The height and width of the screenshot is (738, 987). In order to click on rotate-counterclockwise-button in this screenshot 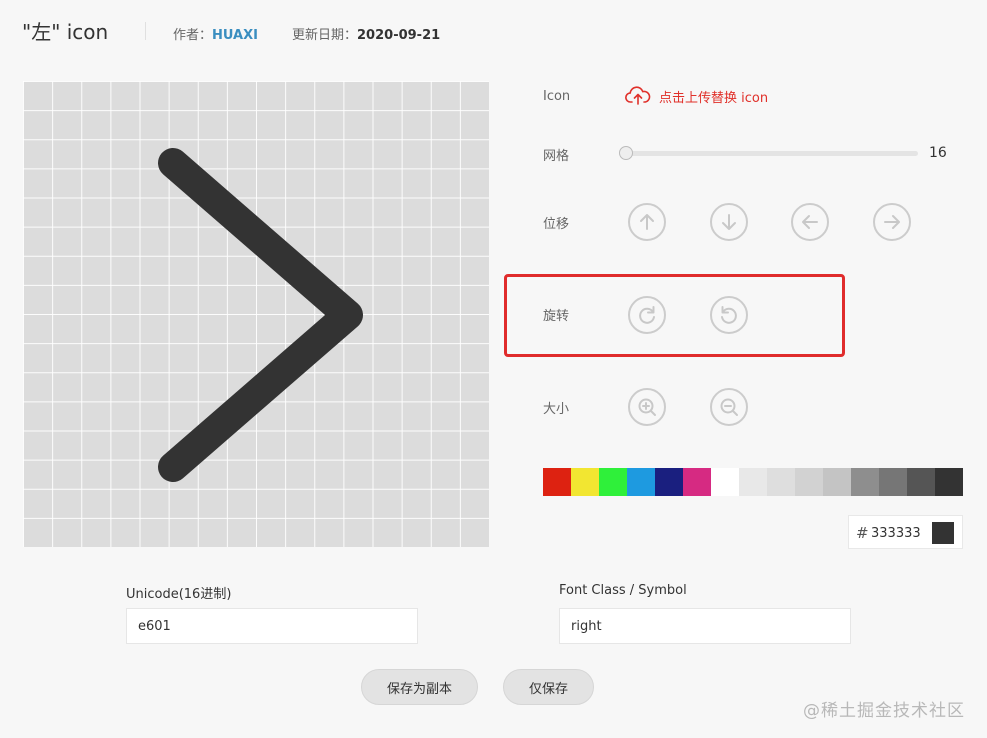, I will do `click(729, 315)`.